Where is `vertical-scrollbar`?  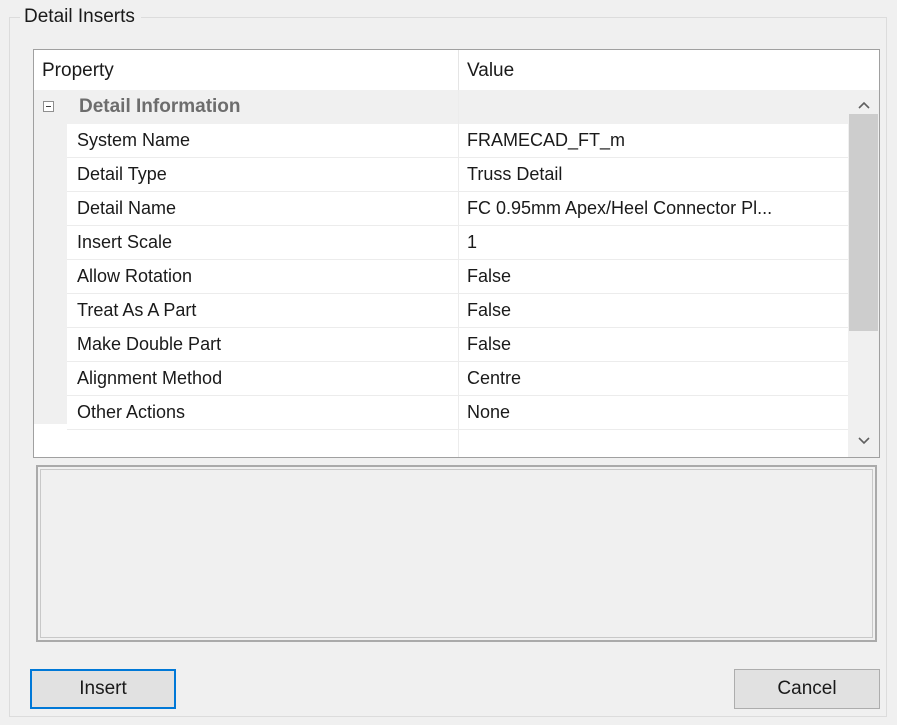
vertical-scrollbar is located at coordinates (863, 273).